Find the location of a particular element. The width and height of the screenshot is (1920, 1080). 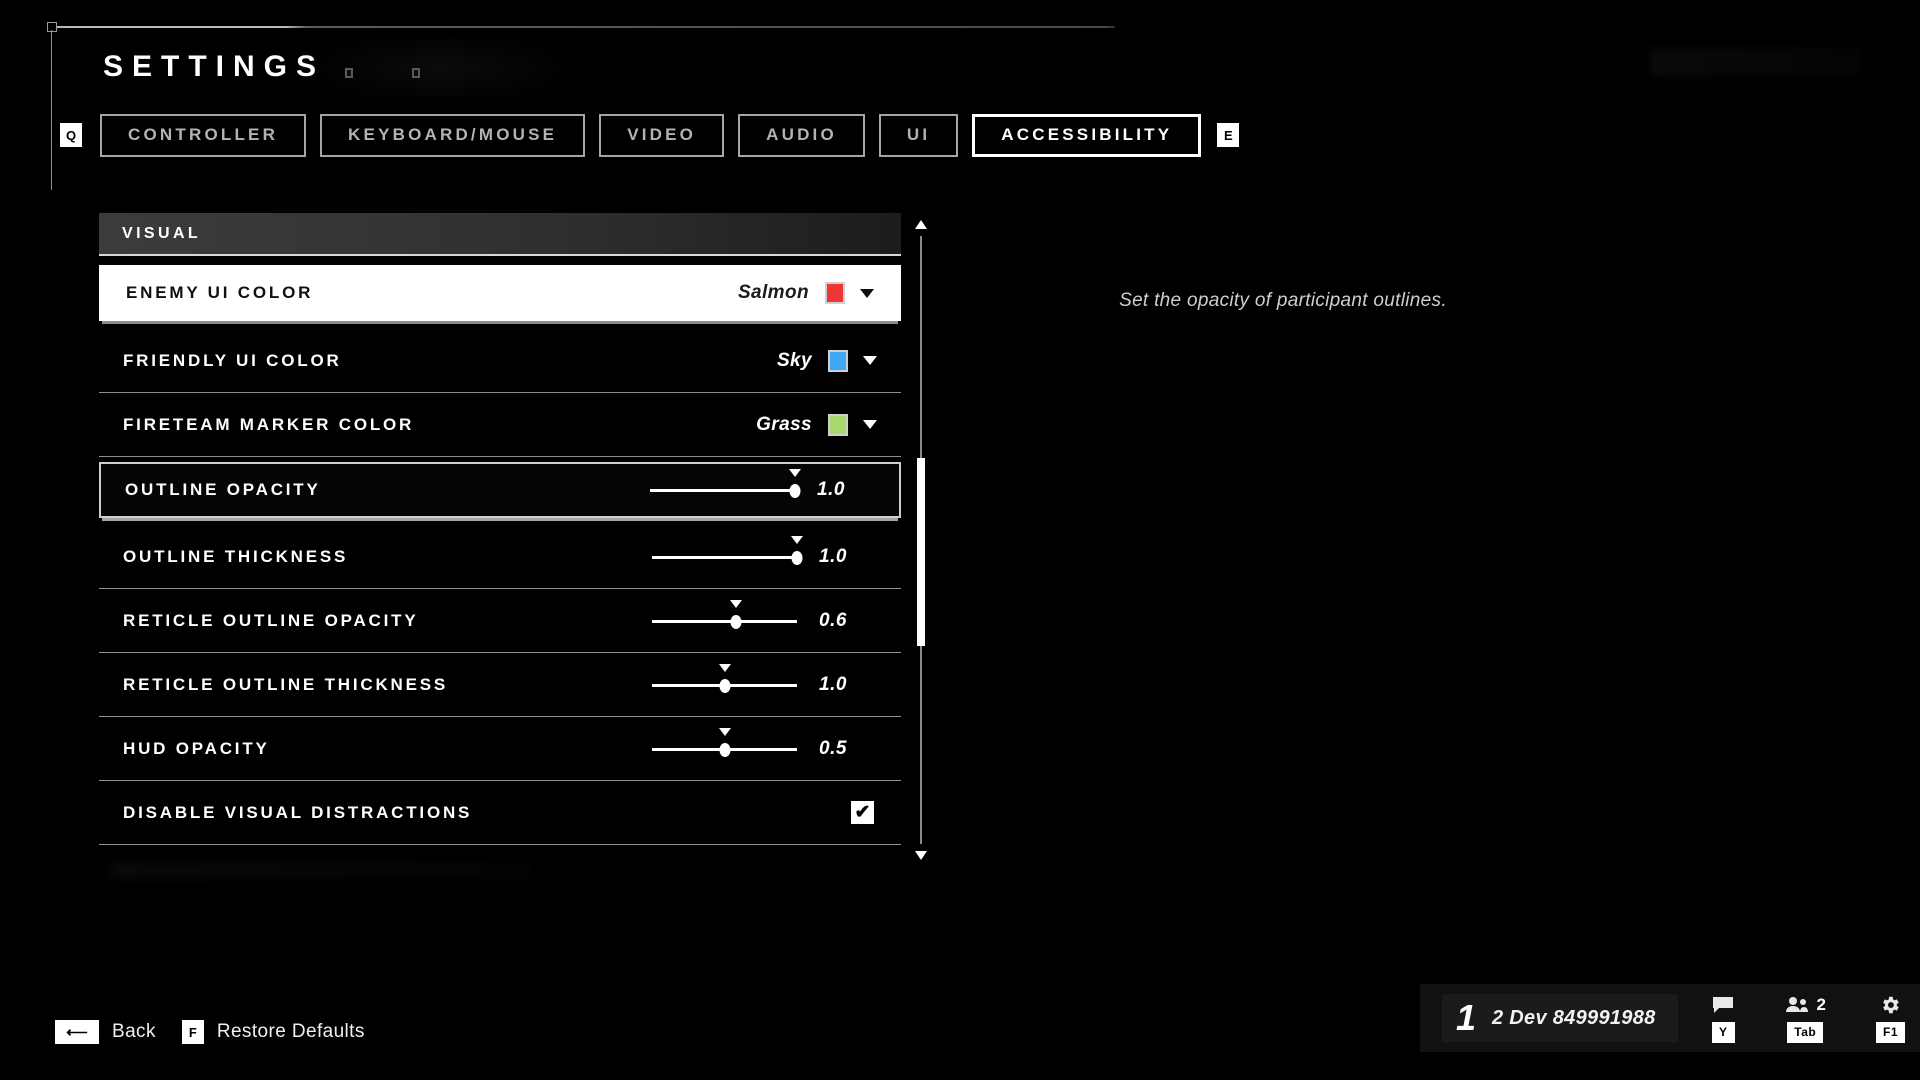

players-icon: 2 is located at coordinates (1805, 1005).